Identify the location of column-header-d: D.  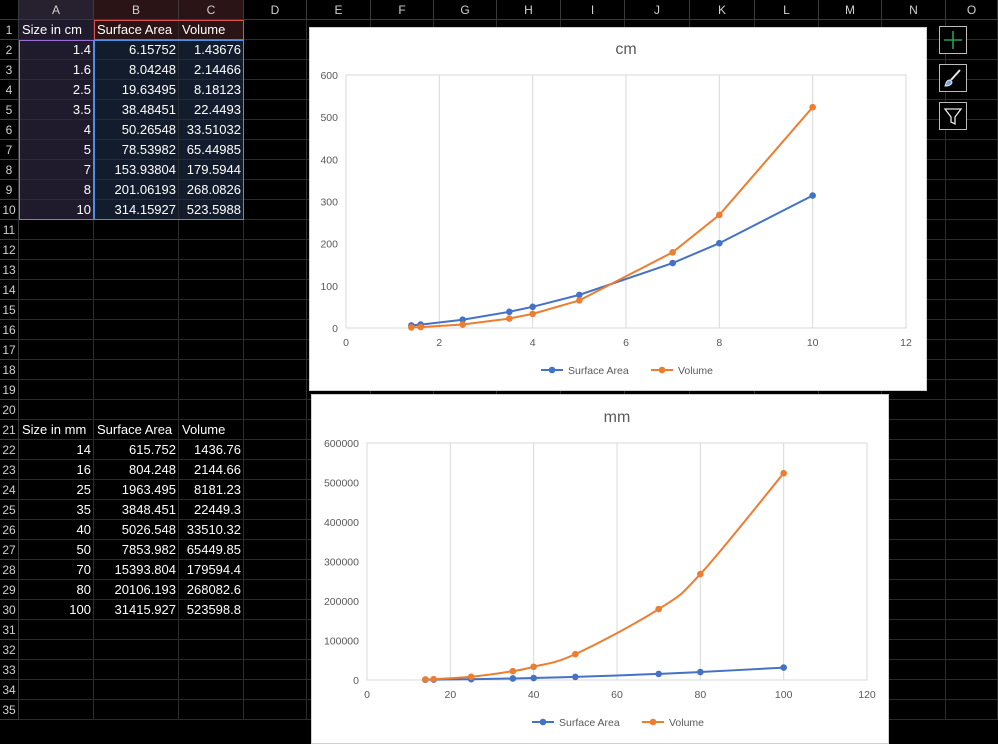
(275, 10).